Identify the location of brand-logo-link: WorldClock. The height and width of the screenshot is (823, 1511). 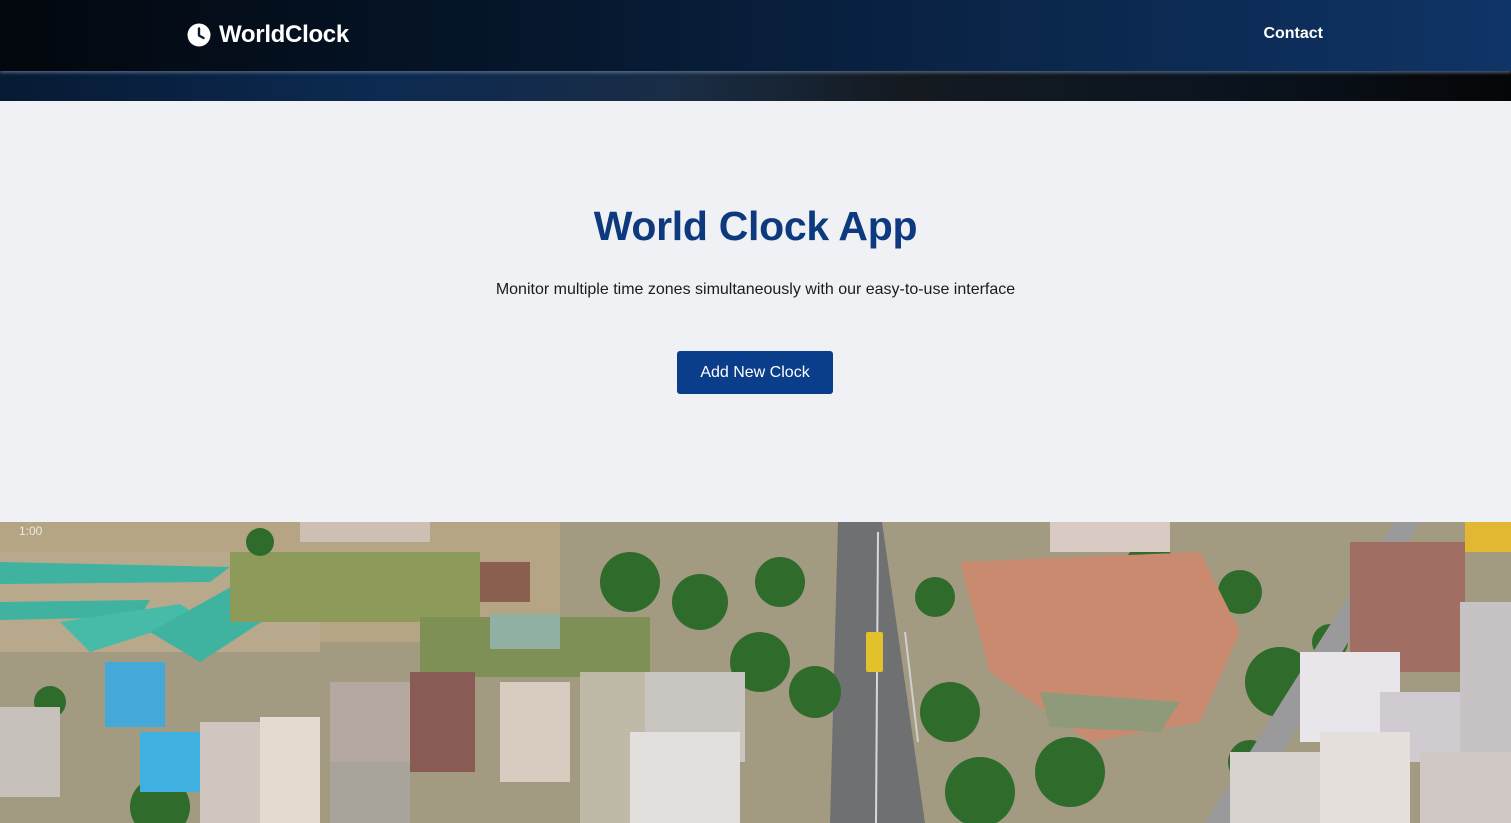
(268, 35).